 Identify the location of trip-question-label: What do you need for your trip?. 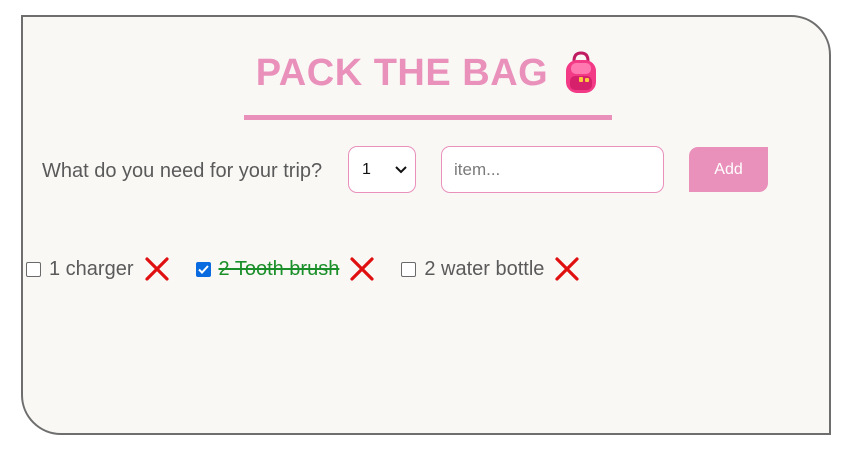
(182, 171).